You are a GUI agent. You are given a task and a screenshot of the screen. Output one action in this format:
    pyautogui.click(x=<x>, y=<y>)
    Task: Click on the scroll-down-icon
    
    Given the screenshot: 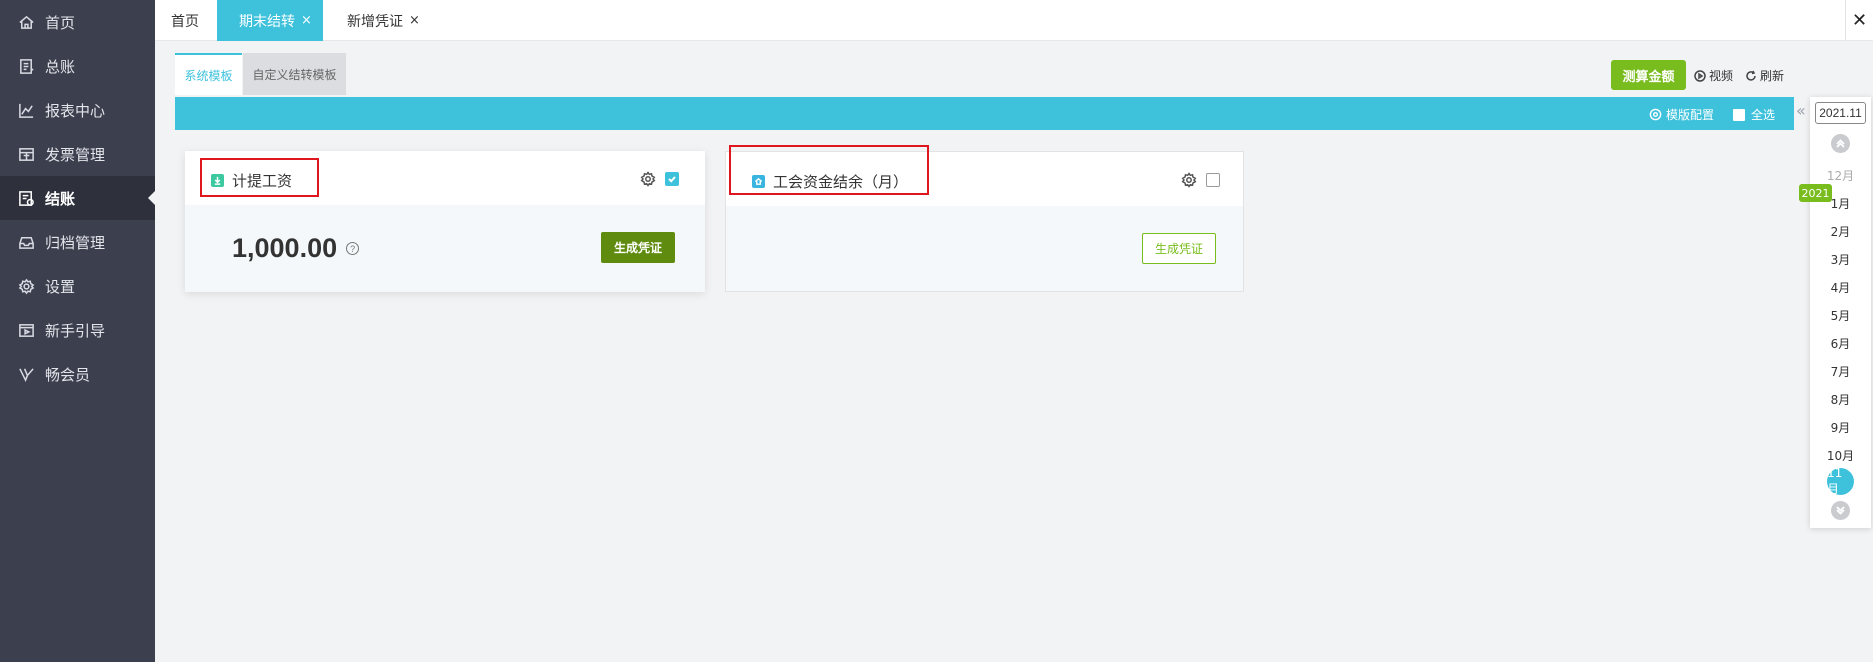 What is the action you would take?
    pyautogui.click(x=1840, y=510)
    